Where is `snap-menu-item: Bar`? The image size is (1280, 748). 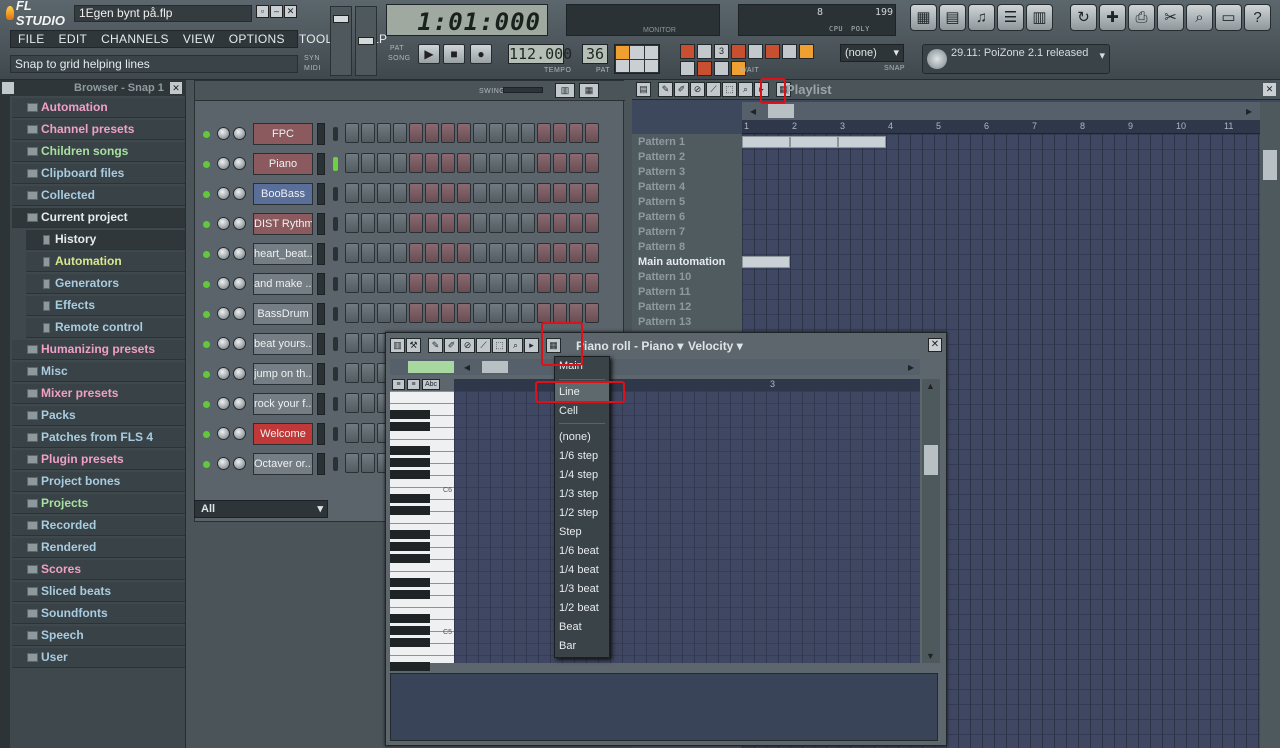 snap-menu-item: Bar is located at coordinates (582, 646).